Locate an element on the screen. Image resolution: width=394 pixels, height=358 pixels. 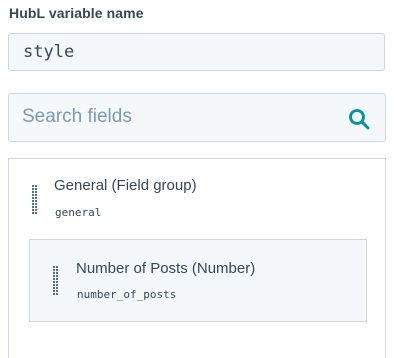
field-title: Number of Posts (Number) is located at coordinates (165, 268).